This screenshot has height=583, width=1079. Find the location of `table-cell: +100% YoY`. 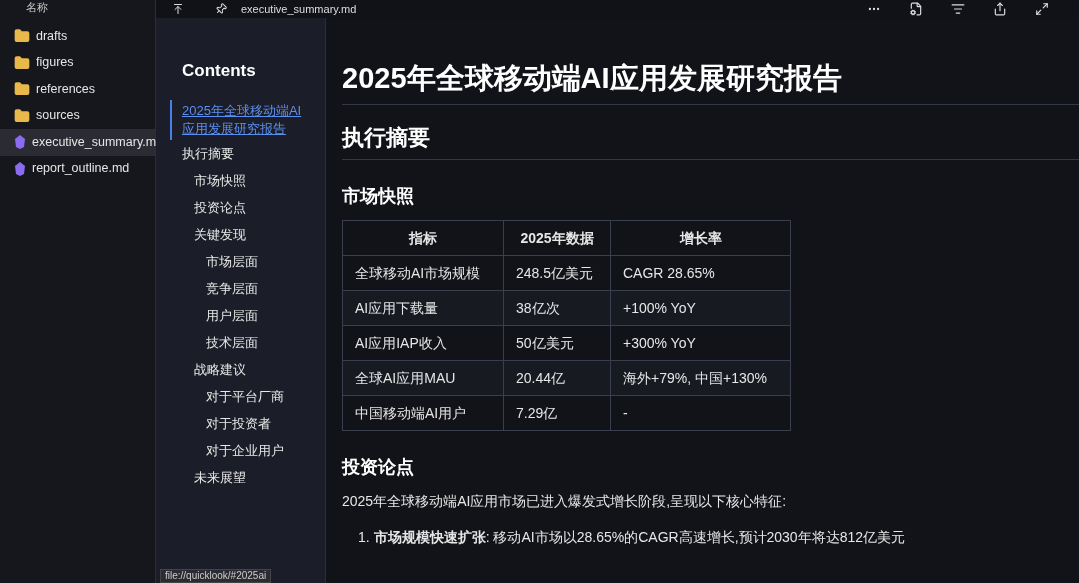

table-cell: +100% YoY is located at coordinates (700, 308).